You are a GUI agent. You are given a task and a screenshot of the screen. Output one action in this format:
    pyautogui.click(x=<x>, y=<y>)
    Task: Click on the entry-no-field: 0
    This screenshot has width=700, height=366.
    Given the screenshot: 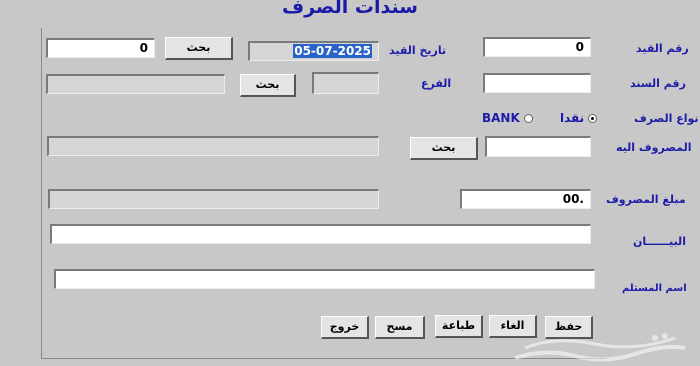 What is the action you would take?
    pyautogui.click(x=537, y=47)
    